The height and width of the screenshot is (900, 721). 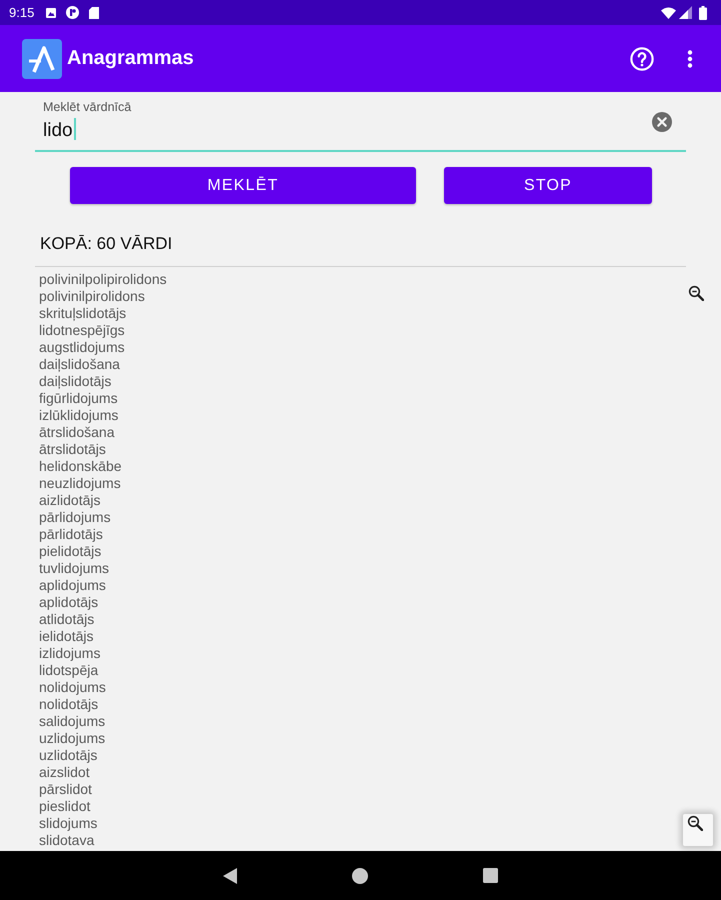 What do you see at coordinates (668, 12) in the screenshot?
I see `wifi-icon` at bounding box center [668, 12].